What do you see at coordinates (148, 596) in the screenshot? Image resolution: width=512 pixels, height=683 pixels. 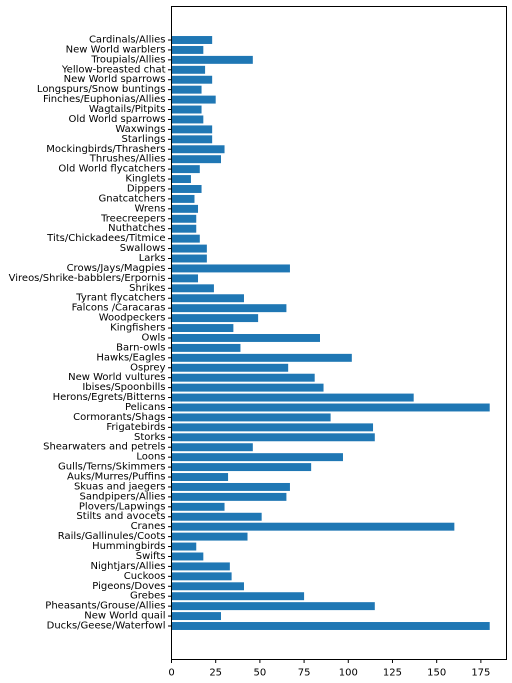 I see `y-tick-label: Grebes` at bounding box center [148, 596].